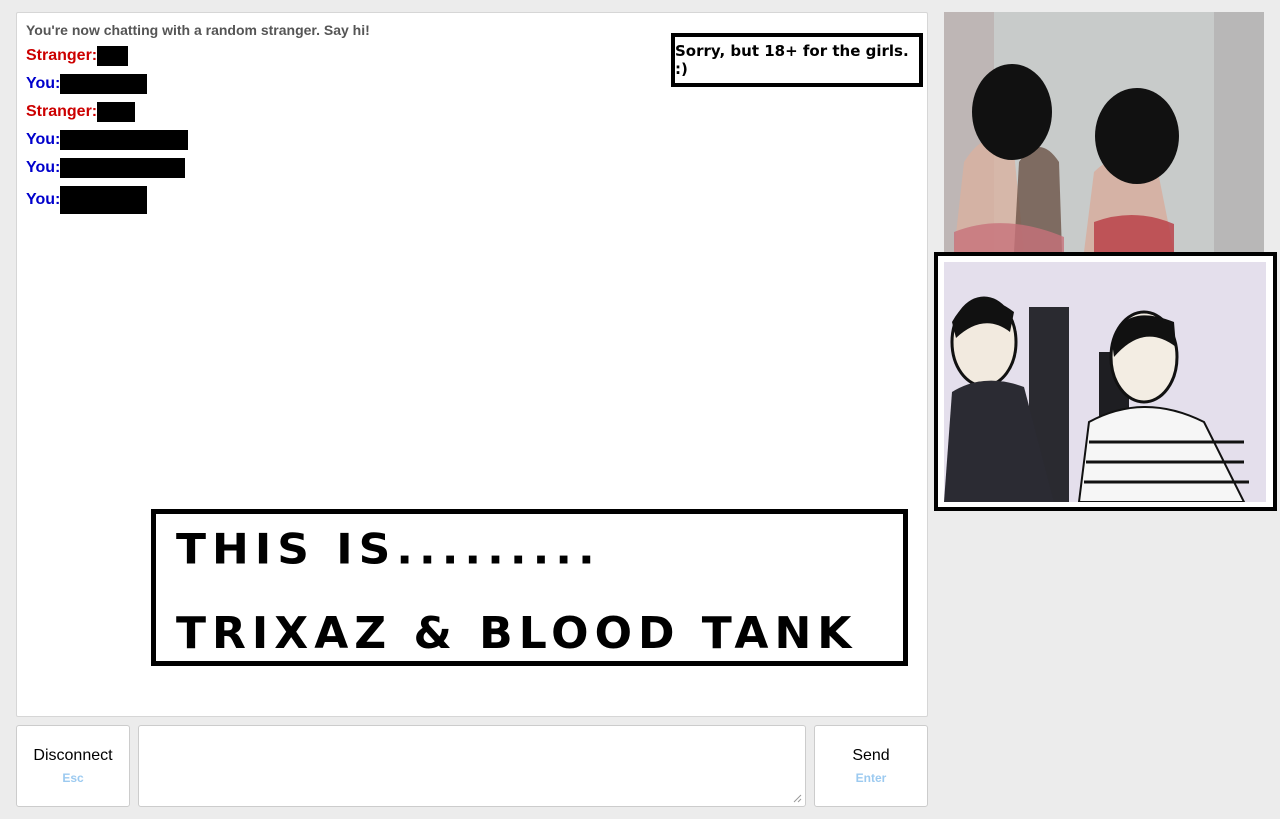  What do you see at coordinates (73, 778) in the screenshot?
I see `disconnect-hint: Esc` at bounding box center [73, 778].